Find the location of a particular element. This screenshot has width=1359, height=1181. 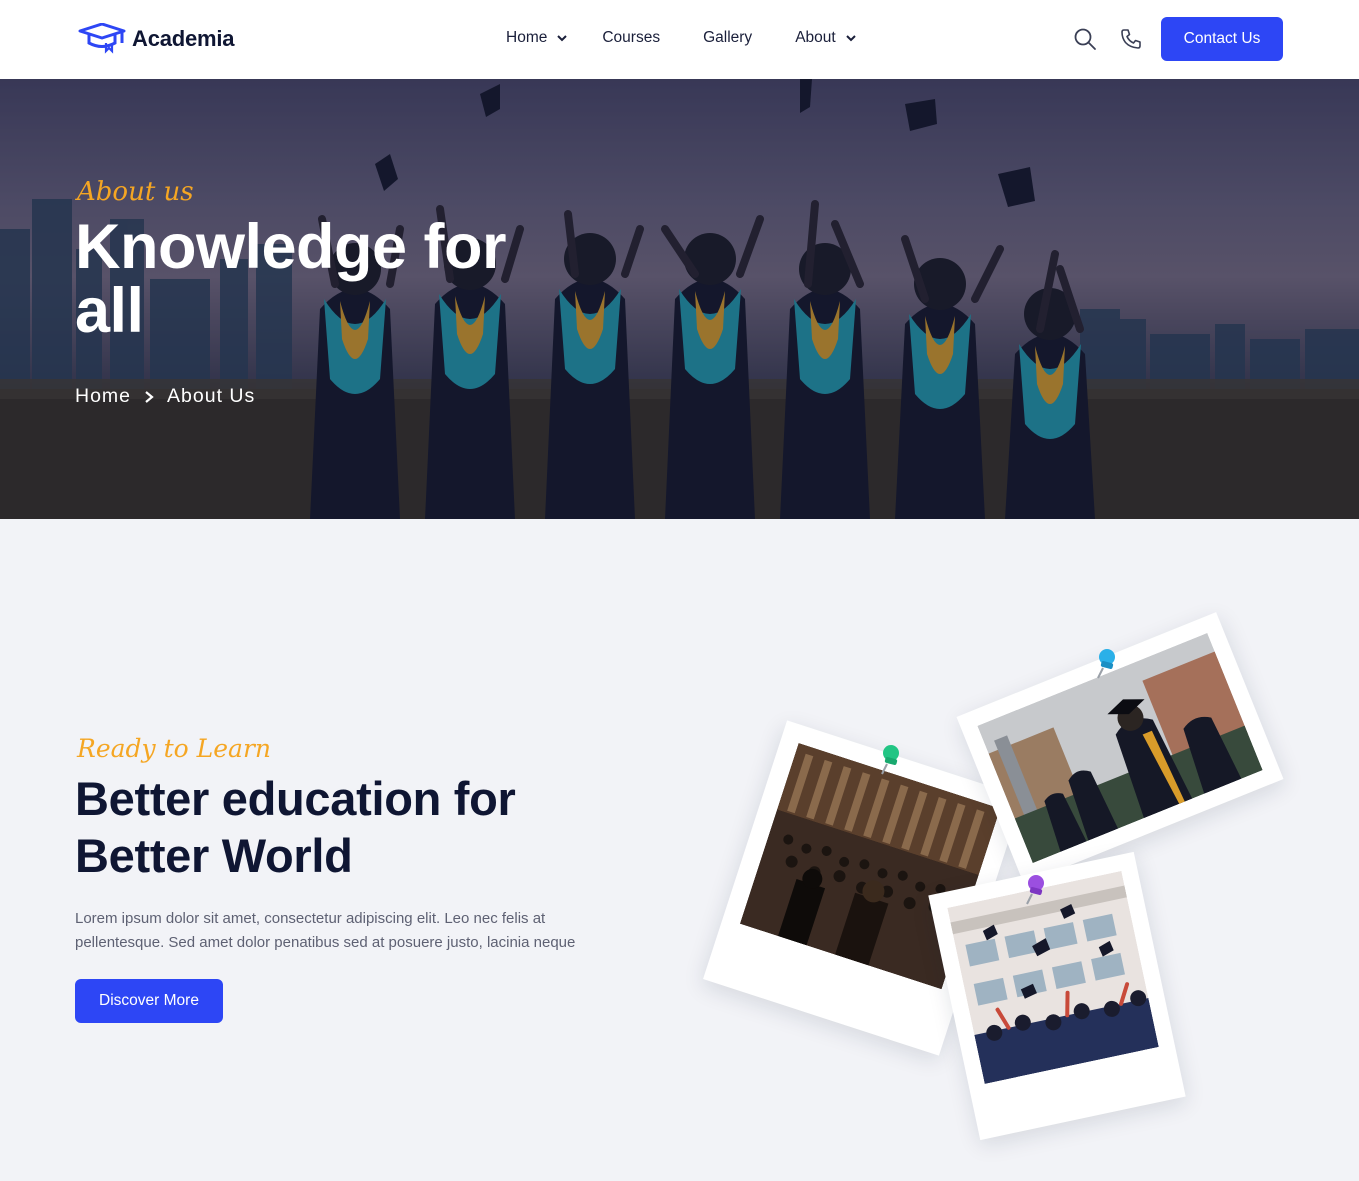

search-icon is located at coordinates (1085, 39).